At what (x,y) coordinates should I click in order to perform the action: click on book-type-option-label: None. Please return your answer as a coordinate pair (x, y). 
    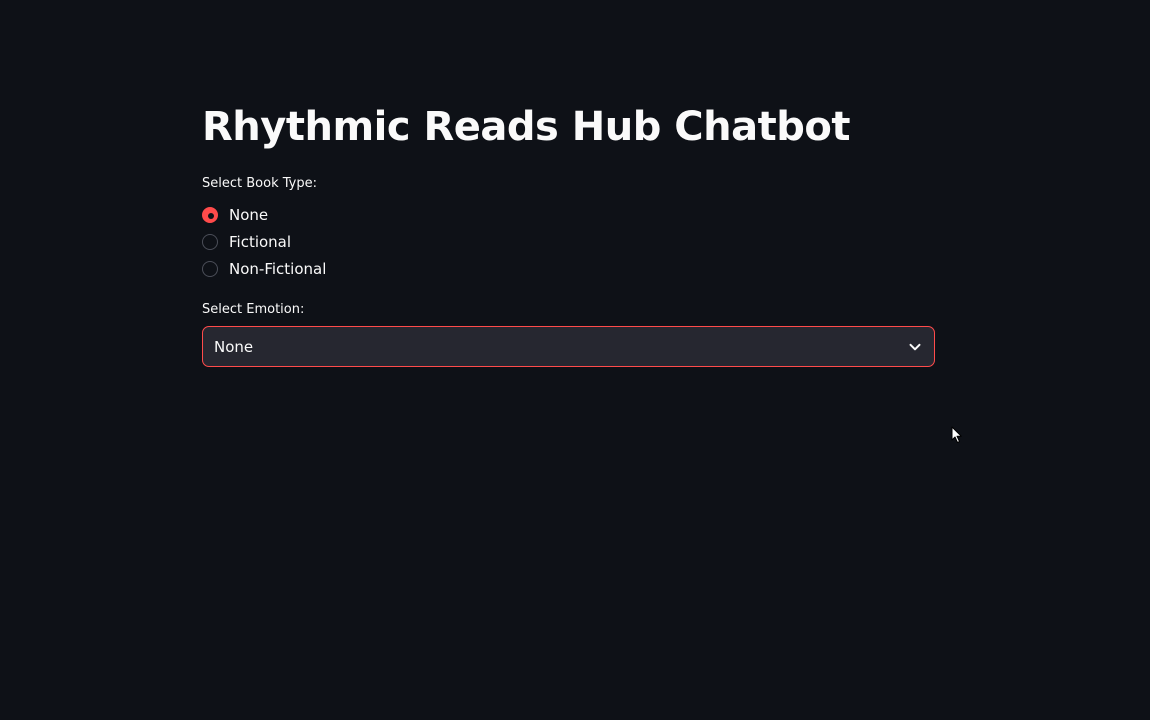
    Looking at the image, I should click on (249, 214).